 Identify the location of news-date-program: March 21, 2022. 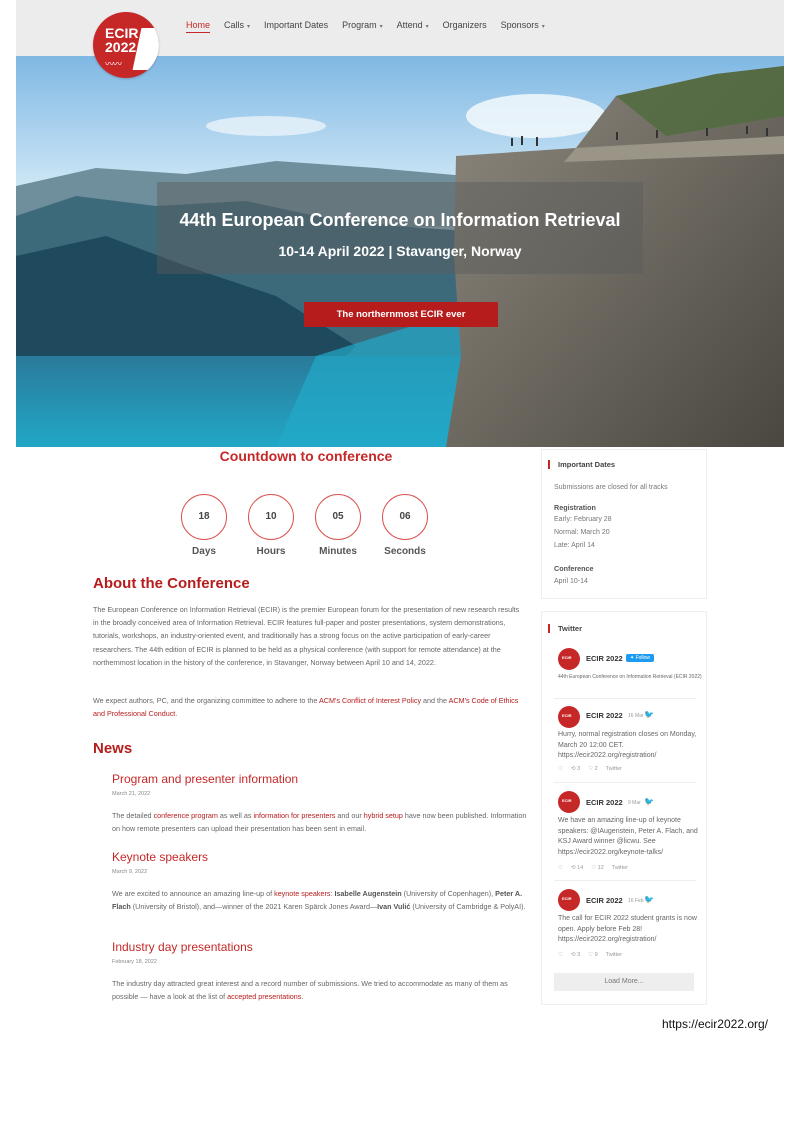
(131, 794).